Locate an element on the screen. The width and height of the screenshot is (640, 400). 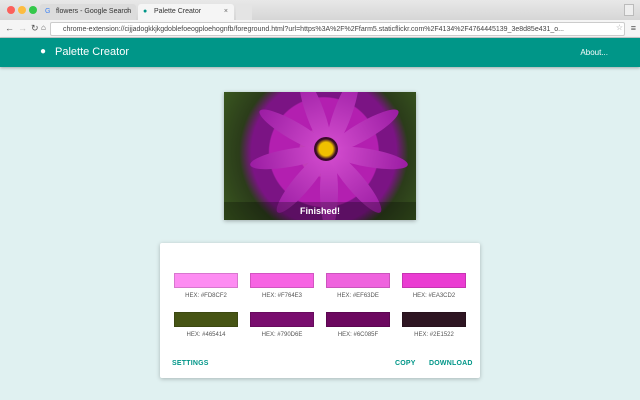
back-icon: ← is located at coordinates (9, 28).